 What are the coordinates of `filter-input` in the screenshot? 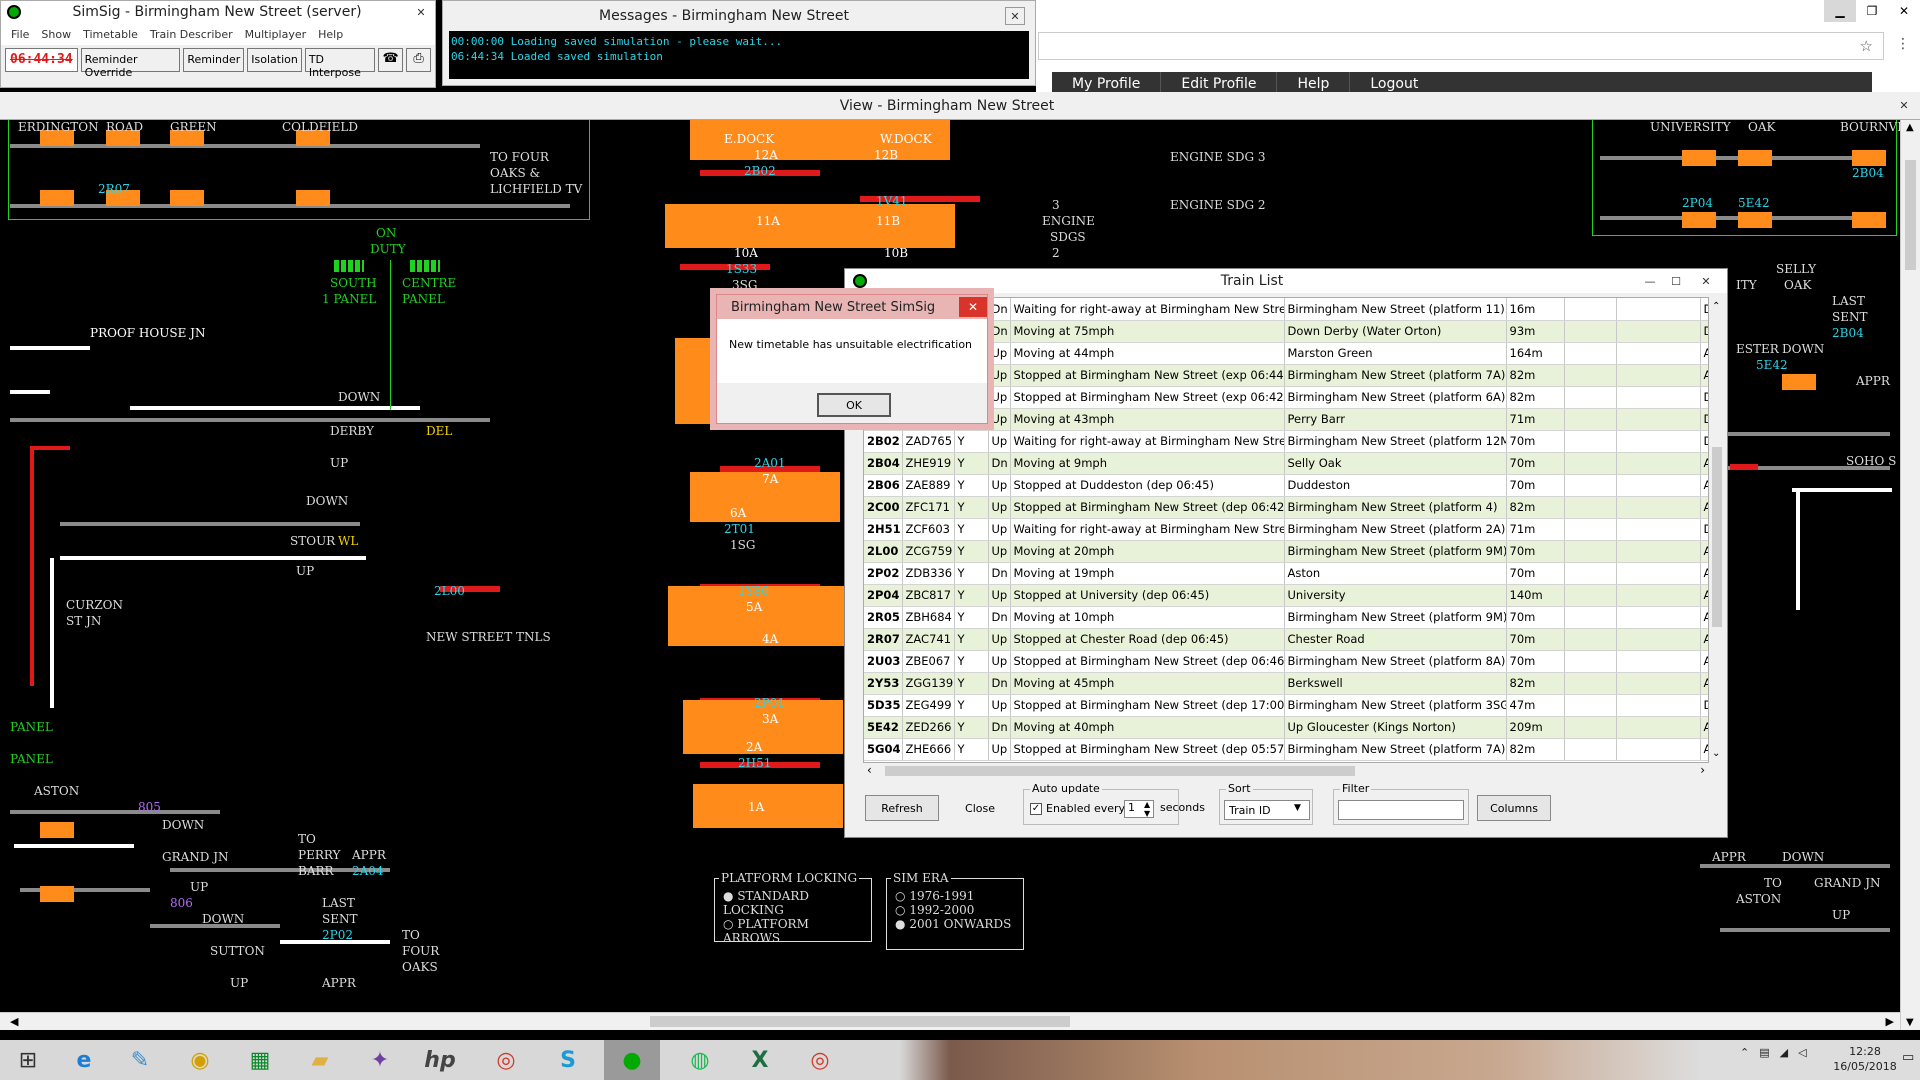 It's located at (1401, 810).